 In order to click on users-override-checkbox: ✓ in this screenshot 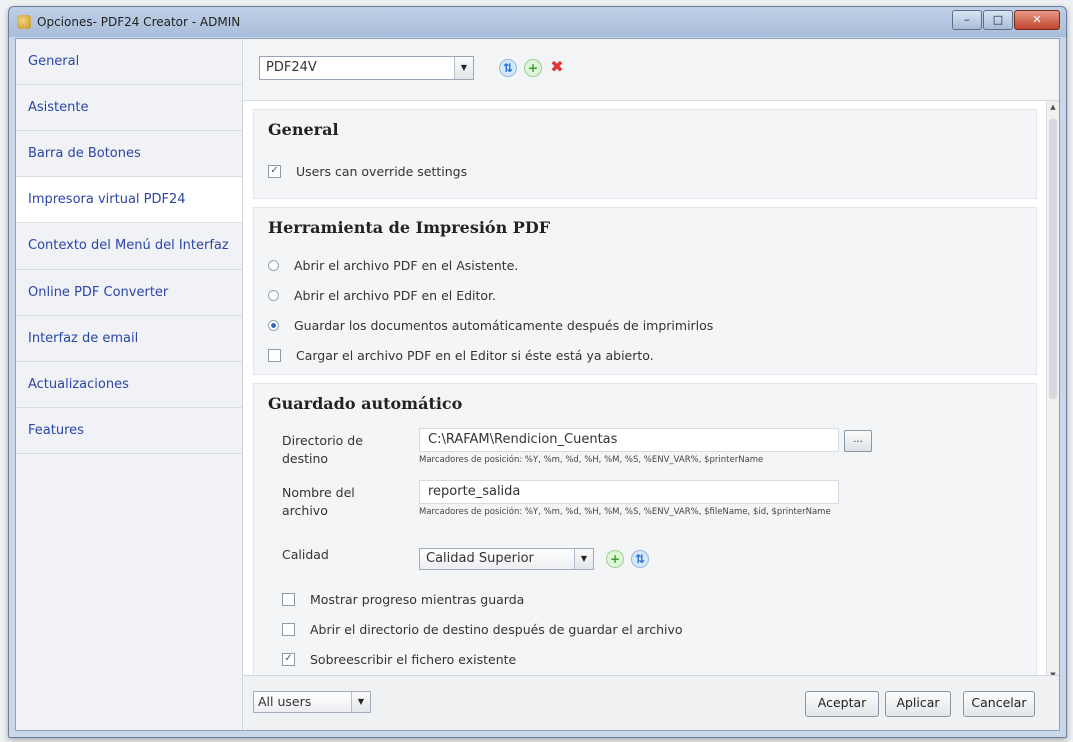, I will do `click(274, 171)`.